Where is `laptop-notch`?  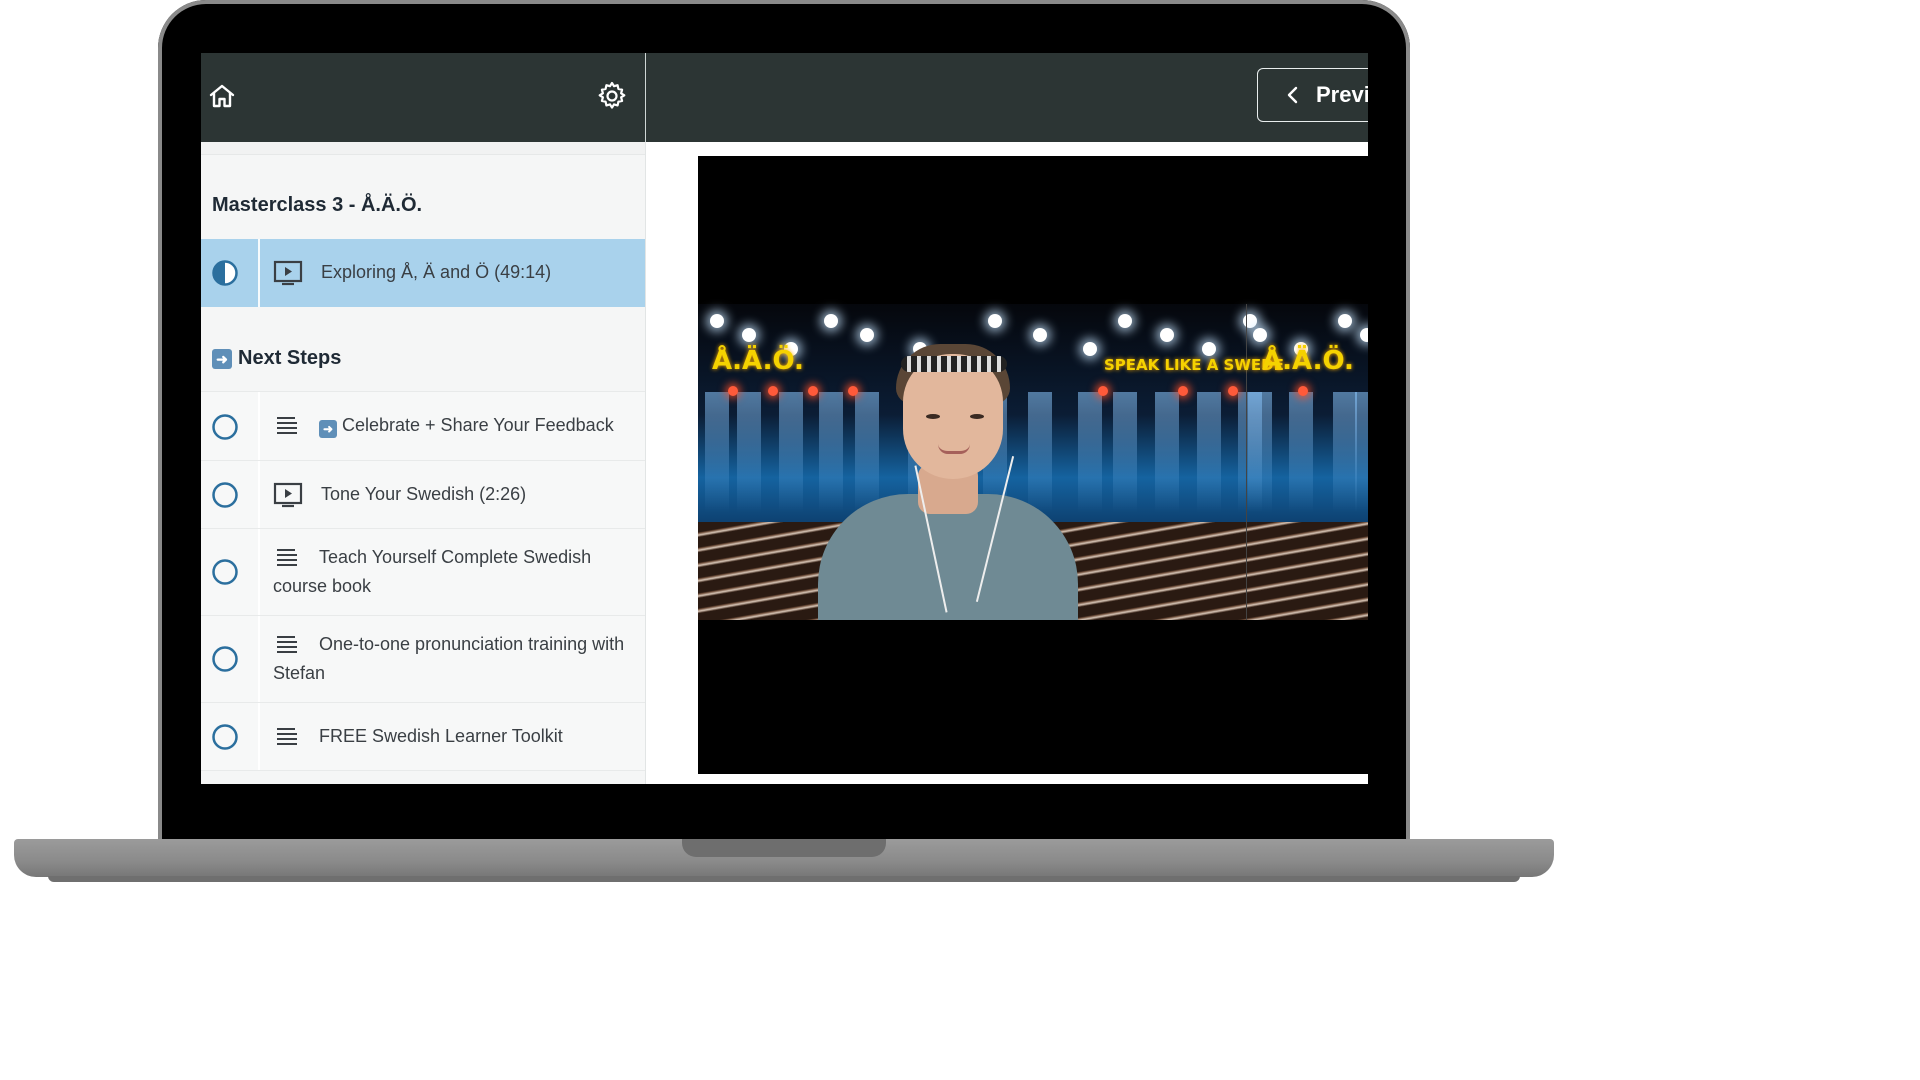 laptop-notch is located at coordinates (784, 848).